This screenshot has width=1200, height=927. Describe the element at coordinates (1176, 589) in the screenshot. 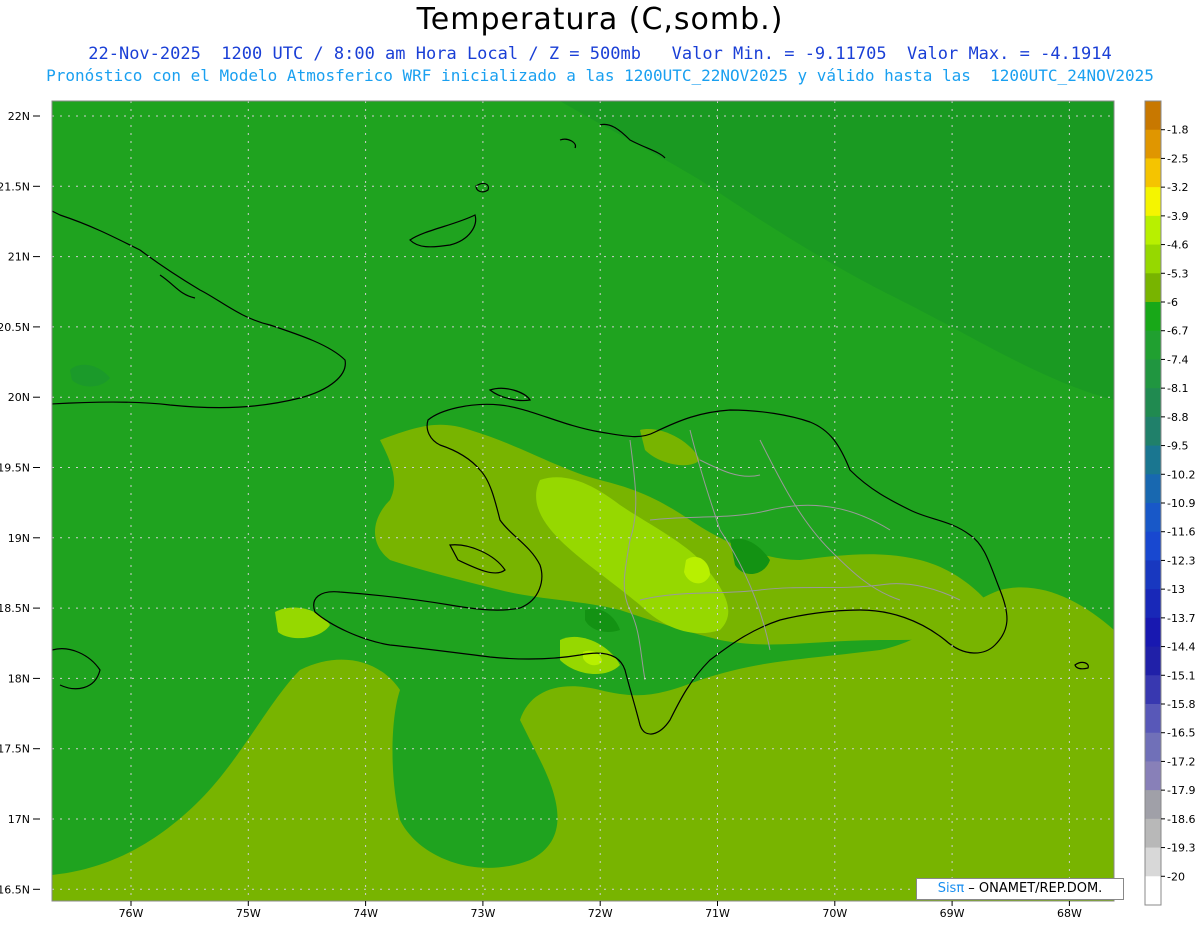

I see `colorbar-label: -13` at that location.